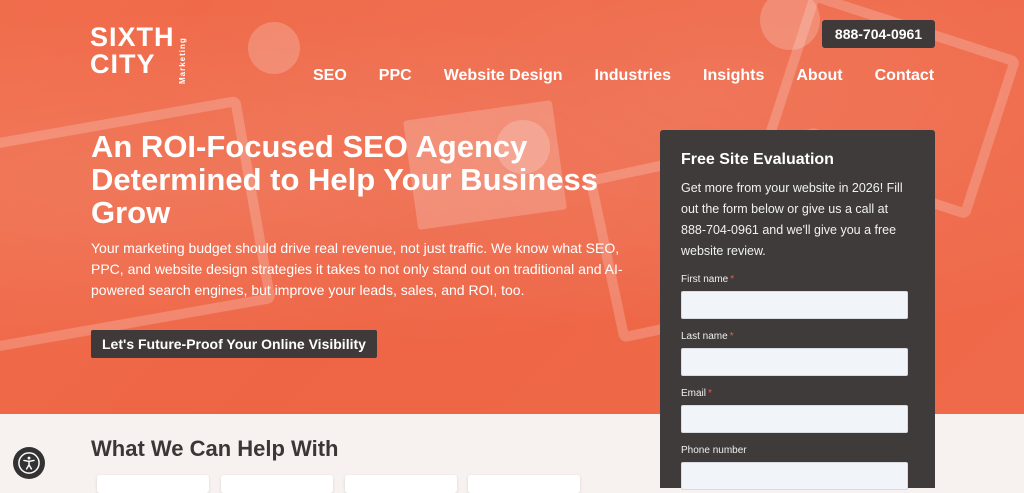 The image size is (1024, 493). Describe the element at coordinates (733, 76) in the screenshot. I see `nav-item-insights: Insights` at that location.